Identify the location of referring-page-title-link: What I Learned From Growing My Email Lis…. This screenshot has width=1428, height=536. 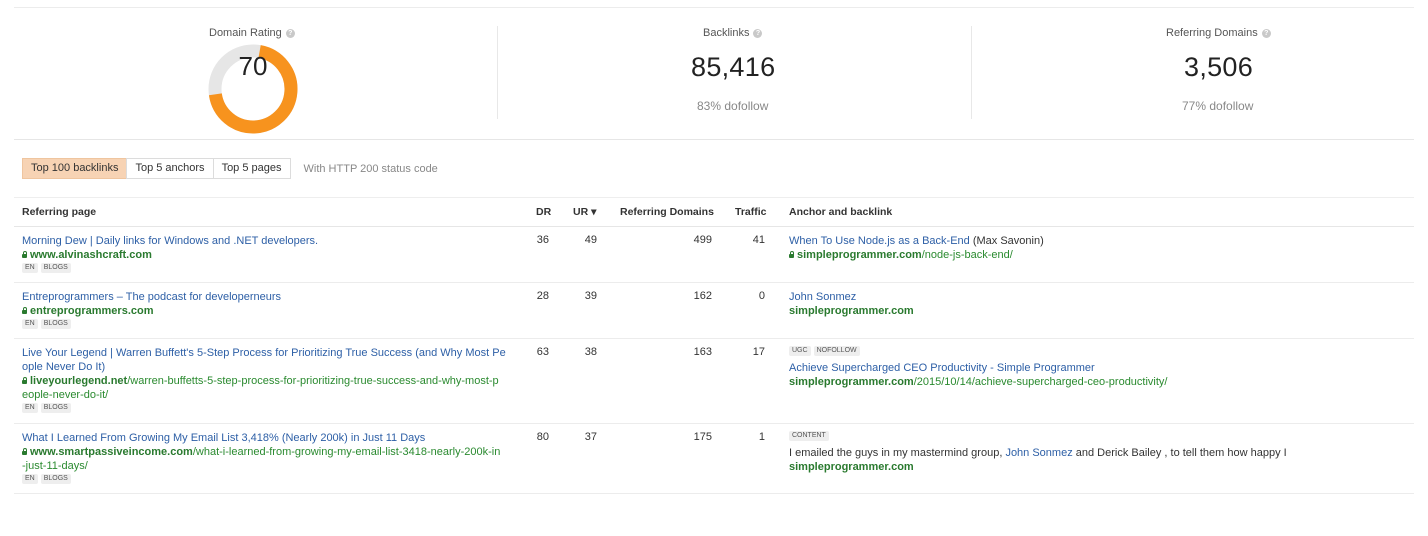
(223, 438).